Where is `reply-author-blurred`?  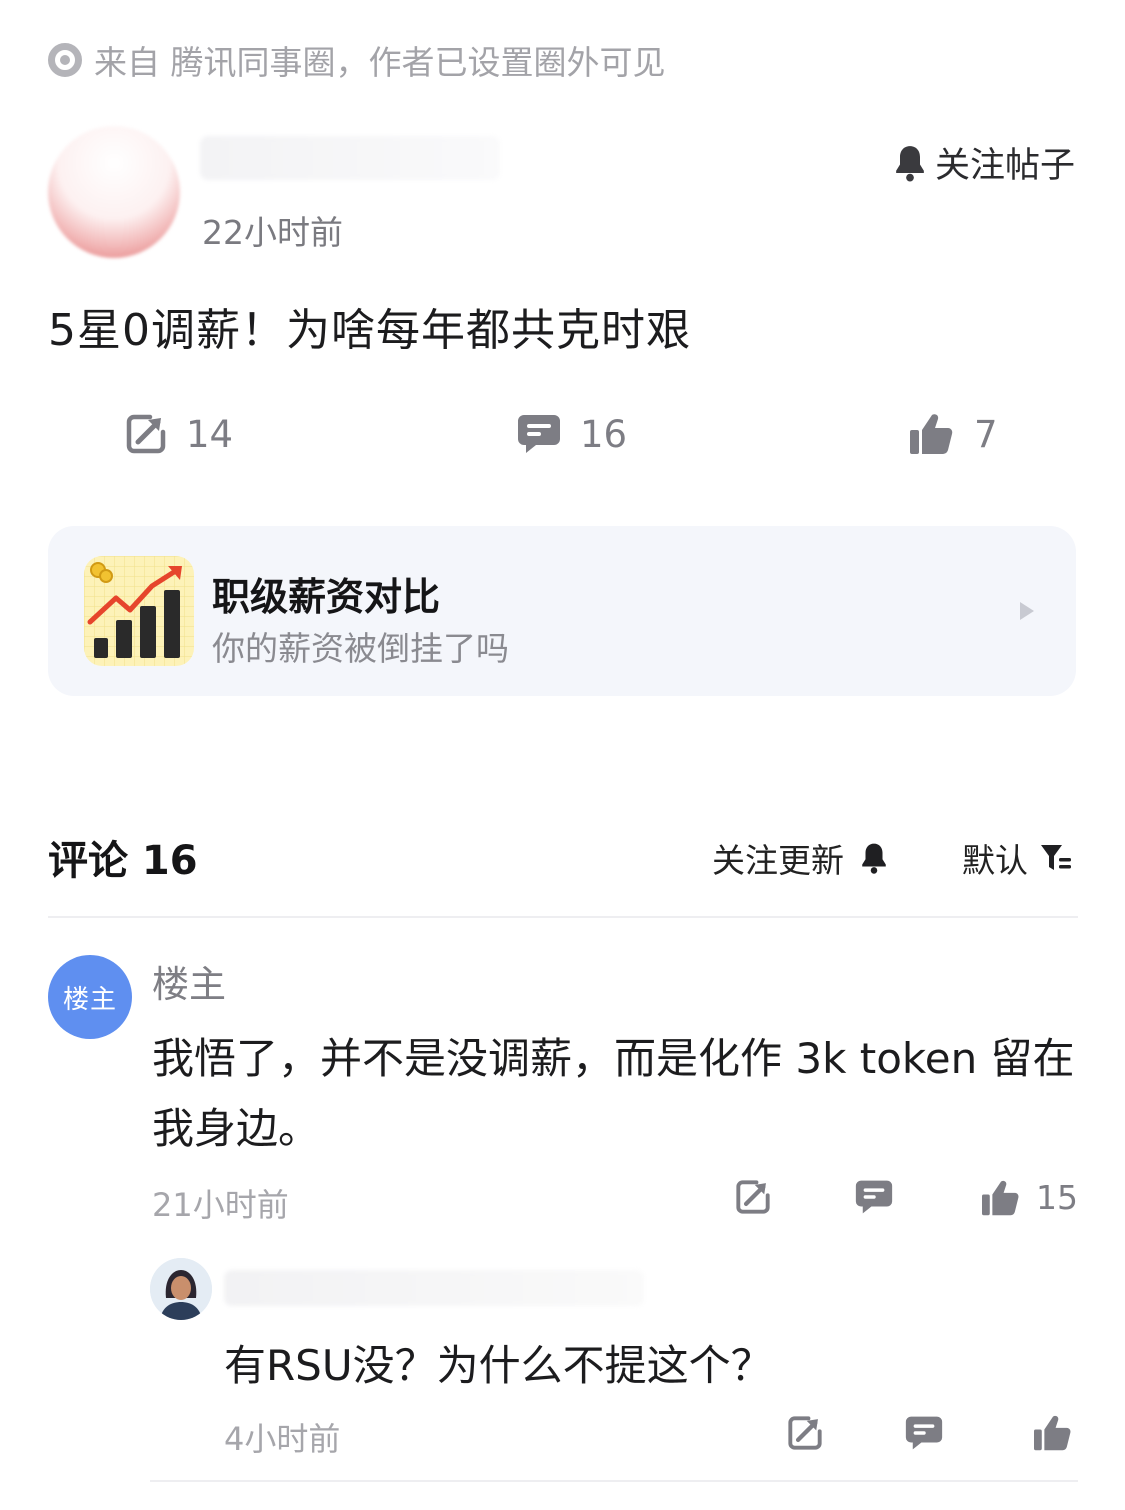 reply-author-blurred is located at coordinates (434, 1288).